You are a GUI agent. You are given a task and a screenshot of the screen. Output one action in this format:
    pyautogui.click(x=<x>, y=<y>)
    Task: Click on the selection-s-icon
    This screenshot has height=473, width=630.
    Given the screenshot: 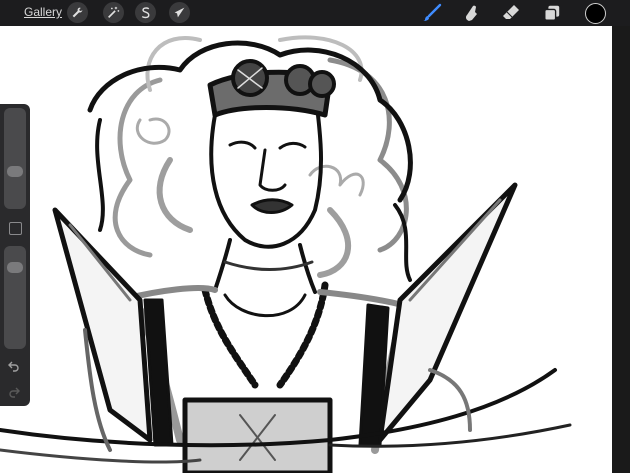 What is the action you would take?
    pyautogui.click(x=145, y=13)
    